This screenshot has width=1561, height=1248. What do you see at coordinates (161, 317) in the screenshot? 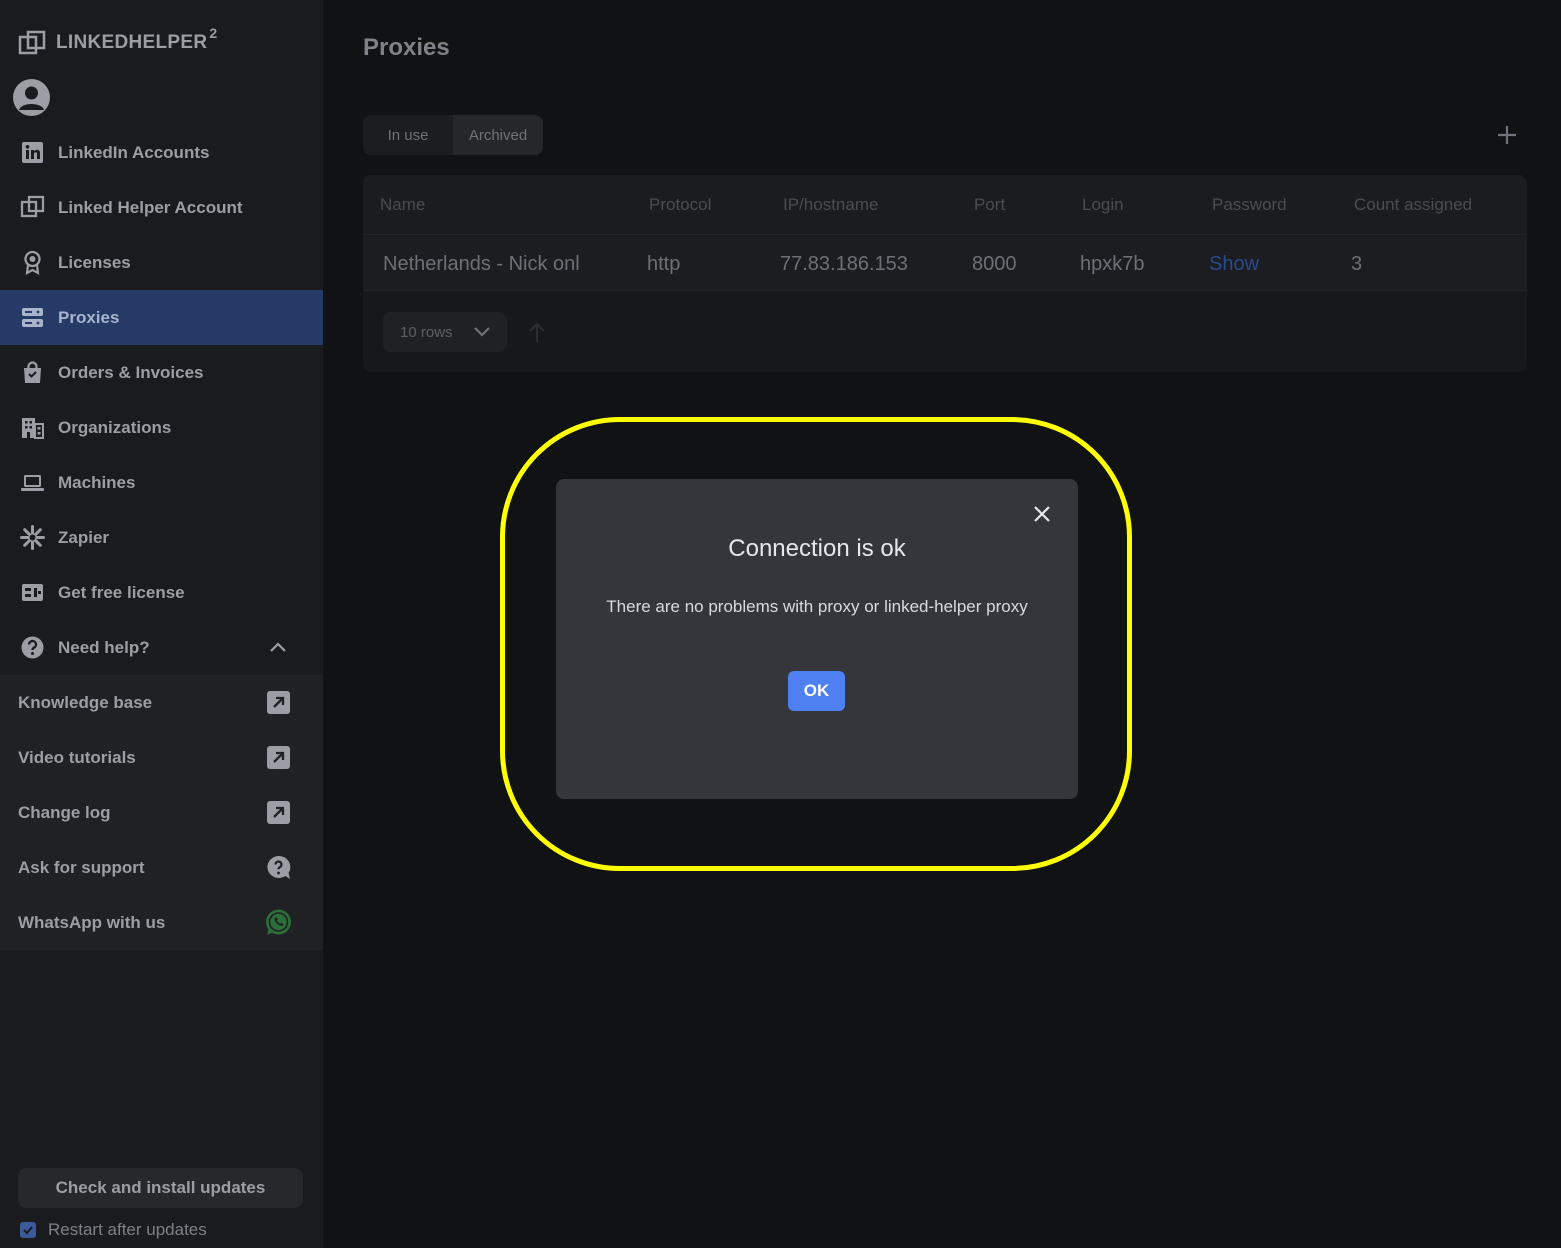
I see `sidebar-item-proxies: Proxies` at bounding box center [161, 317].